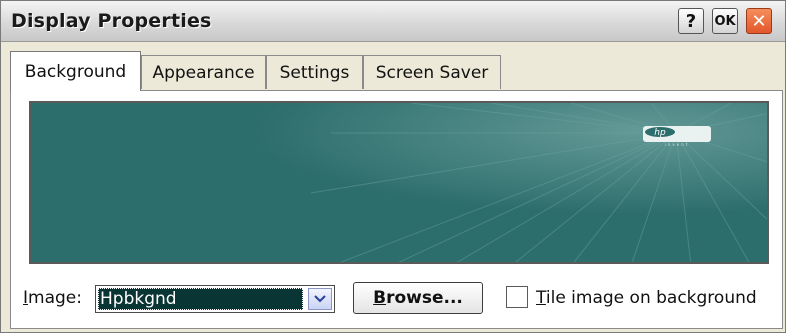 Image resolution: width=786 pixels, height=333 pixels. What do you see at coordinates (200, 299) in the screenshot?
I see `image-select-value: Hpbkgnd` at bounding box center [200, 299].